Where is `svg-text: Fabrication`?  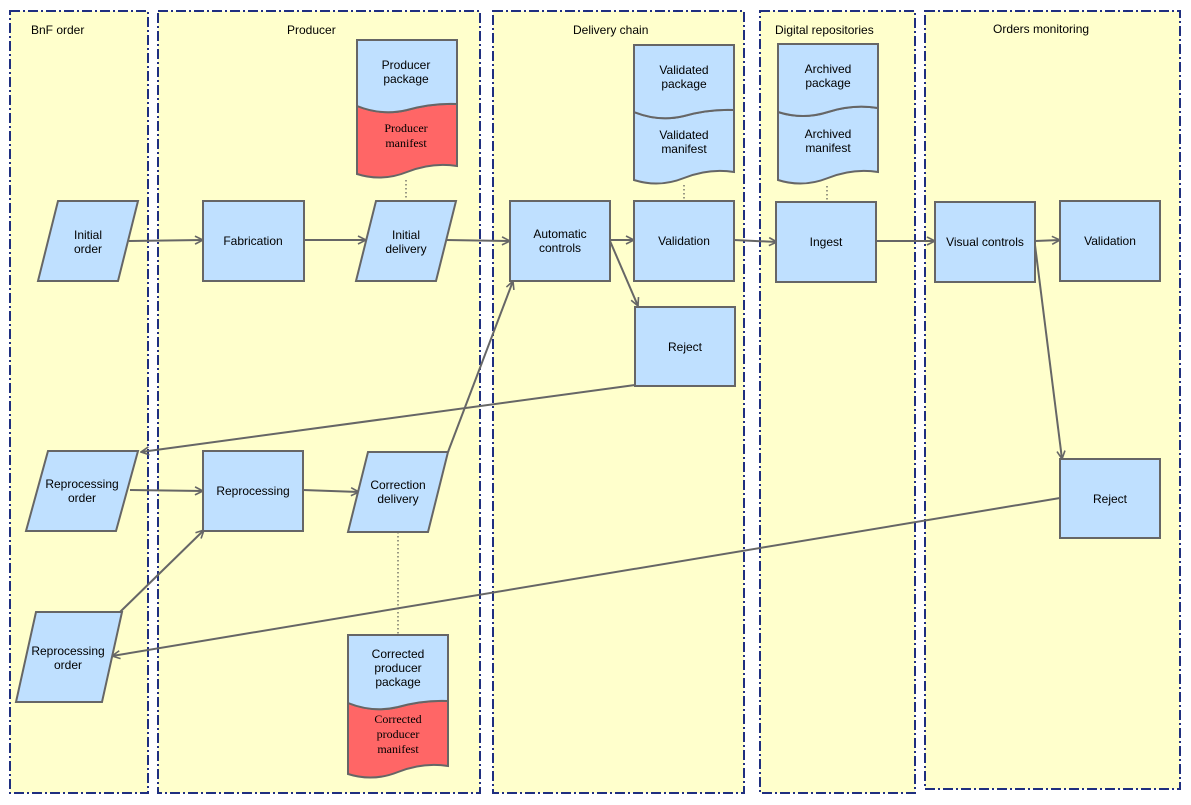
svg-text: Fabrication is located at coordinates (252, 241).